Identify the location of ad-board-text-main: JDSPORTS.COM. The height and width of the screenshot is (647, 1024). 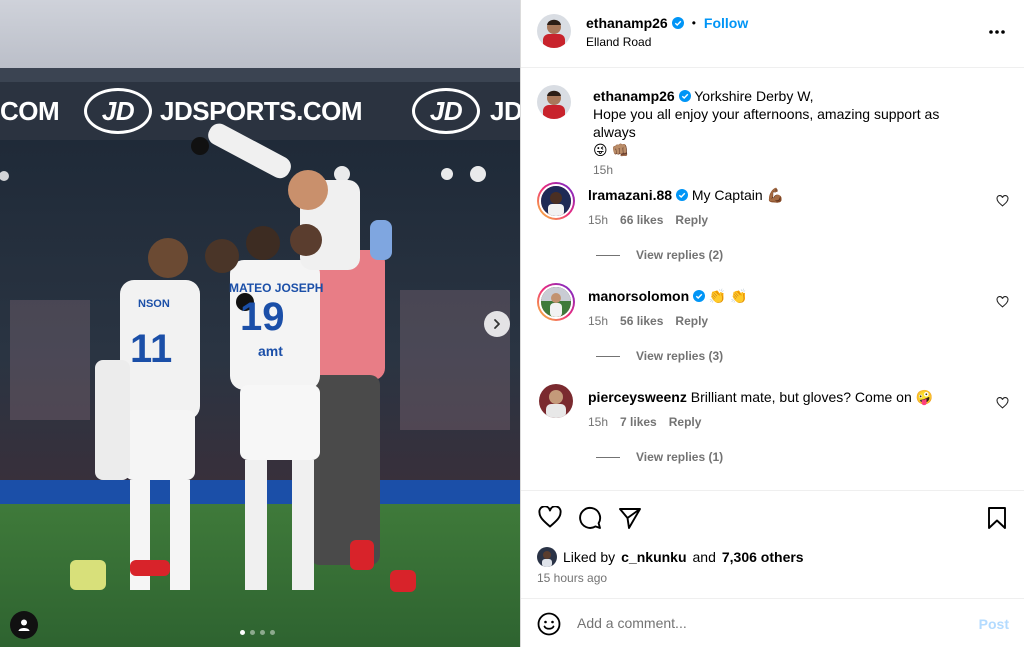
(261, 111).